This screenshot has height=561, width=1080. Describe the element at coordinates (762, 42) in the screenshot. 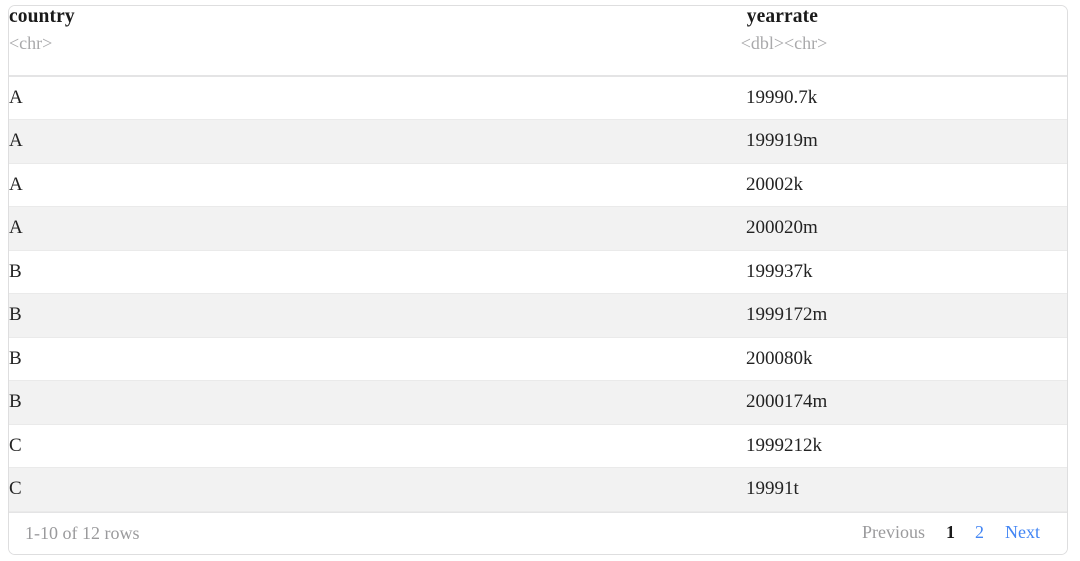

I see `column-header-year-type: <dbl>` at that location.